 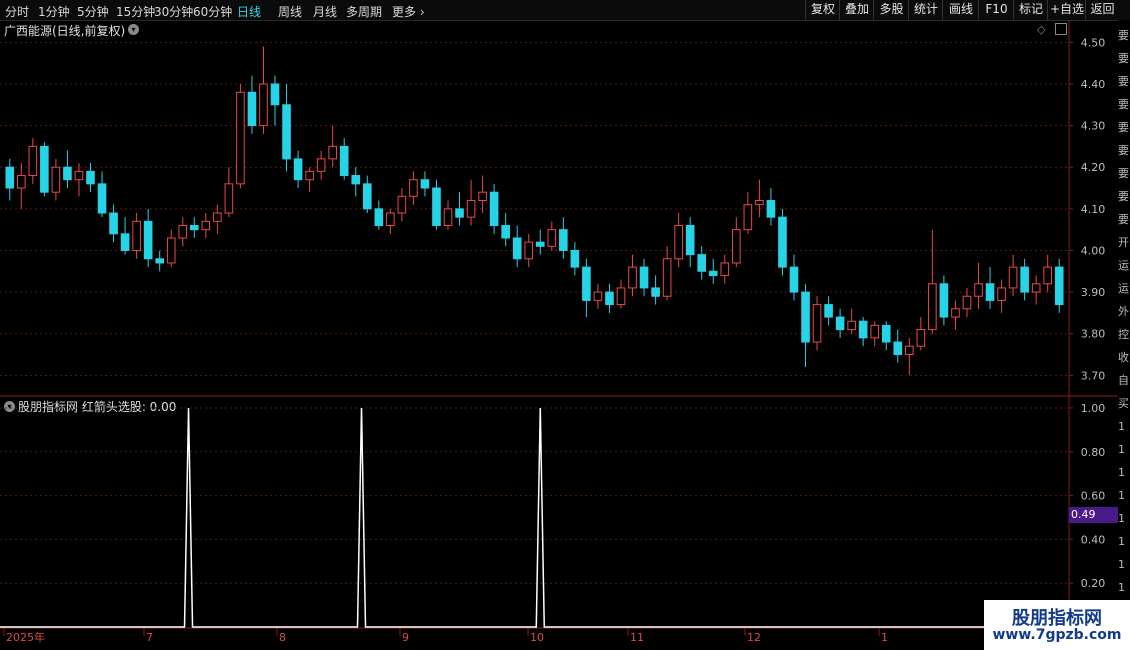 What do you see at coordinates (1057, 625) in the screenshot?
I see `watermark: 股朋指标网 www.7gpzb.com` at bounding box center [1057, 625].